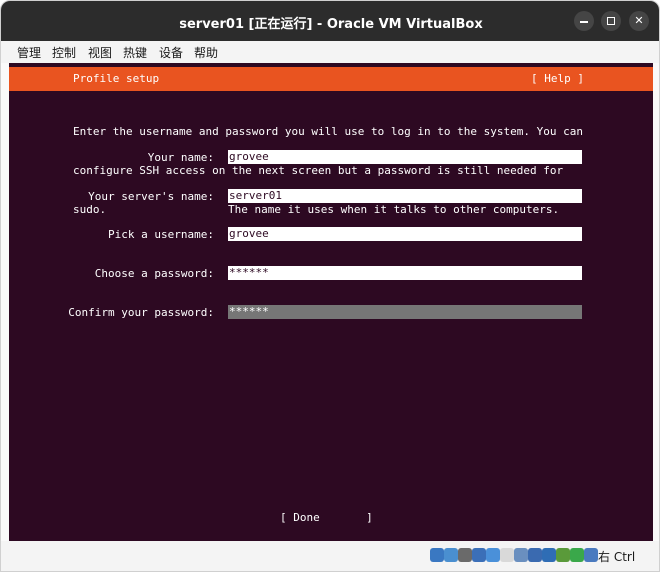 This screenshot has height=572, width=660. Describe the element at coordinates (549, 555) in the screenshot. I see `recording-icon` at that location.